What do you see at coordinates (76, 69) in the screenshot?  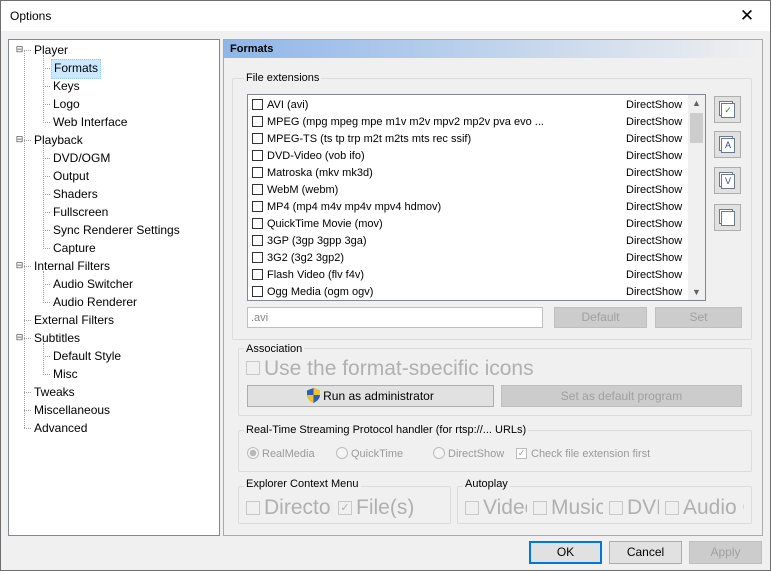 I see `tree-item-formats: Formats` at bounding box center [76, 69].